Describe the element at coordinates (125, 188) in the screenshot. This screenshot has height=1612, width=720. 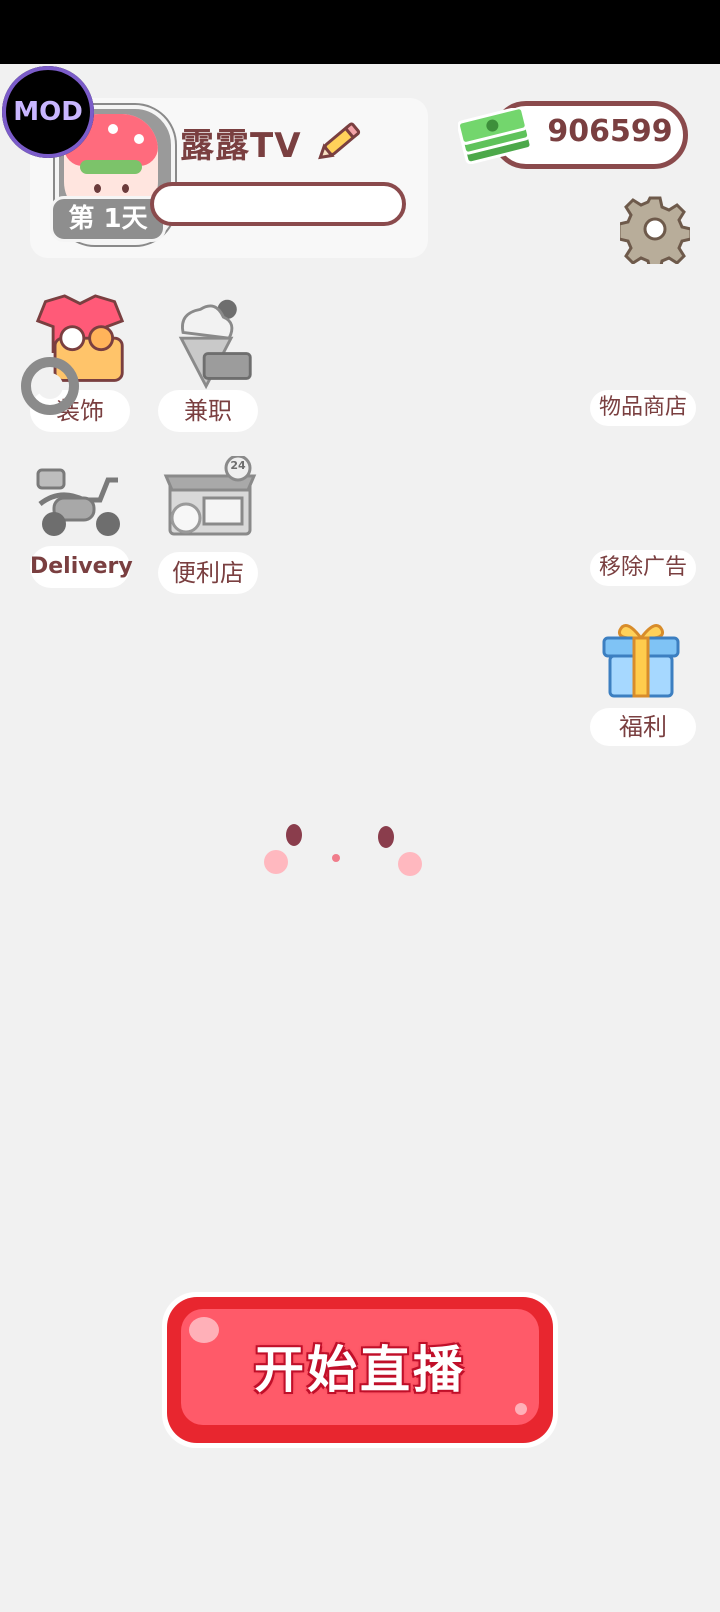
I see `avatar-eye-right` at that location.